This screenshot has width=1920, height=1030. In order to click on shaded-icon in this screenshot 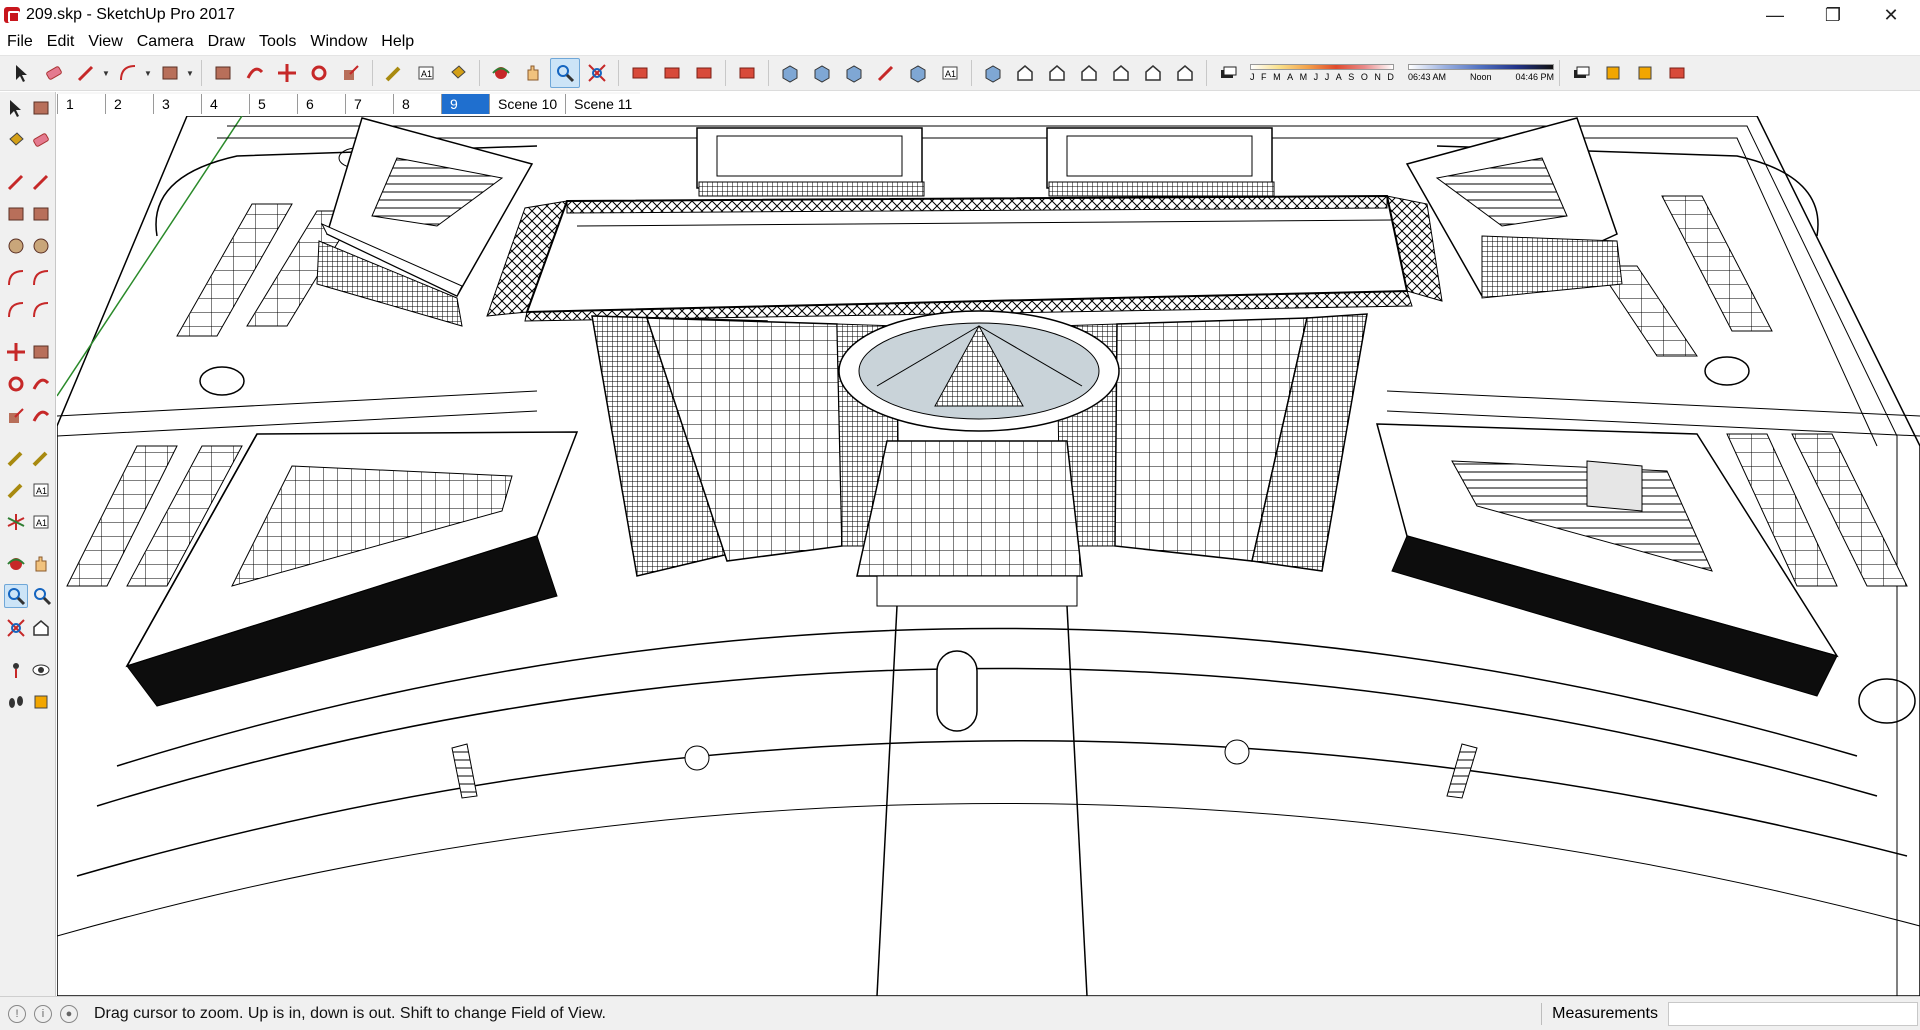, I will do `click(918, 73)`.